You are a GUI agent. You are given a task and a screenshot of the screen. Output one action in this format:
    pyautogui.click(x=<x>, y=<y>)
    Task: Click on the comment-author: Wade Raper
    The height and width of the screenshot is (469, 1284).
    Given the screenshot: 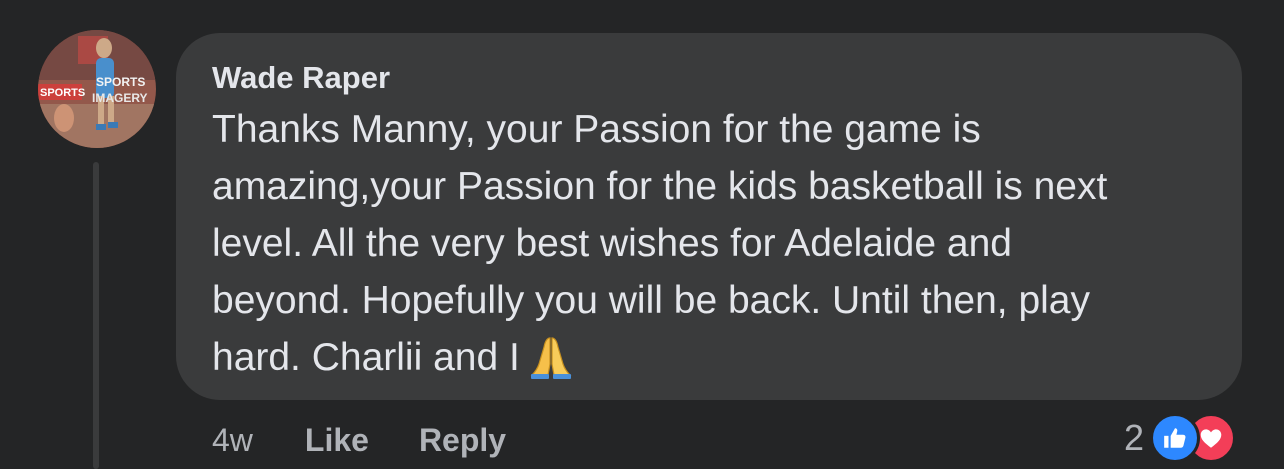 What is the action you would take?
    pyautogui.click(x=712, y=78)
    